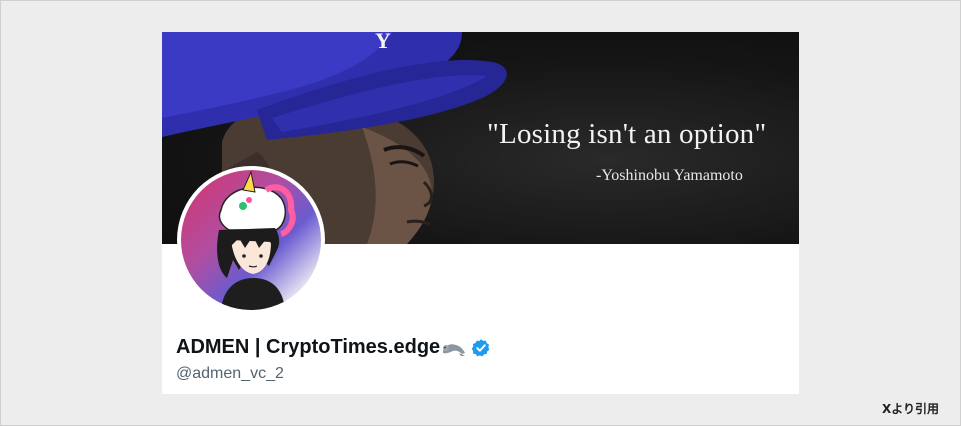 This screenshot has width=961, height=426. Describe the element at coordinates (308, 347) in the screenshot. I see `display-name: ADMEN | CryptoTimes.edge` at that location.